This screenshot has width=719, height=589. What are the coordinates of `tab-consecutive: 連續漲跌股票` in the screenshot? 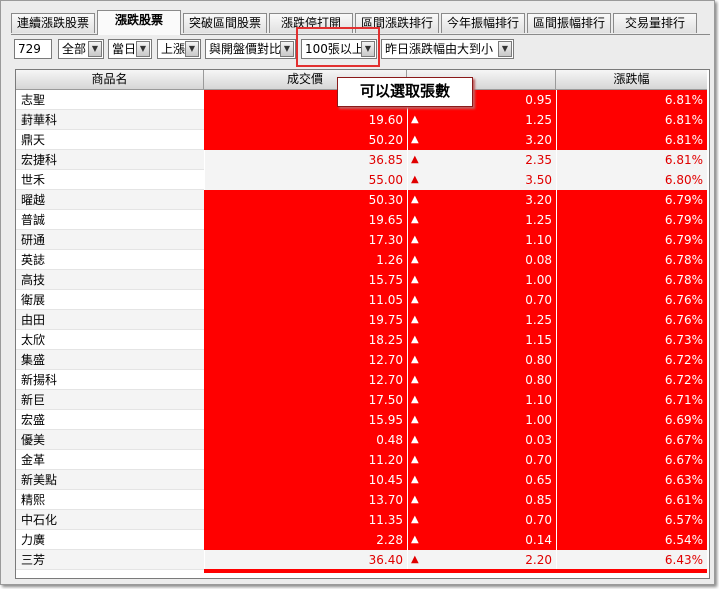 It's located at (53, 23).